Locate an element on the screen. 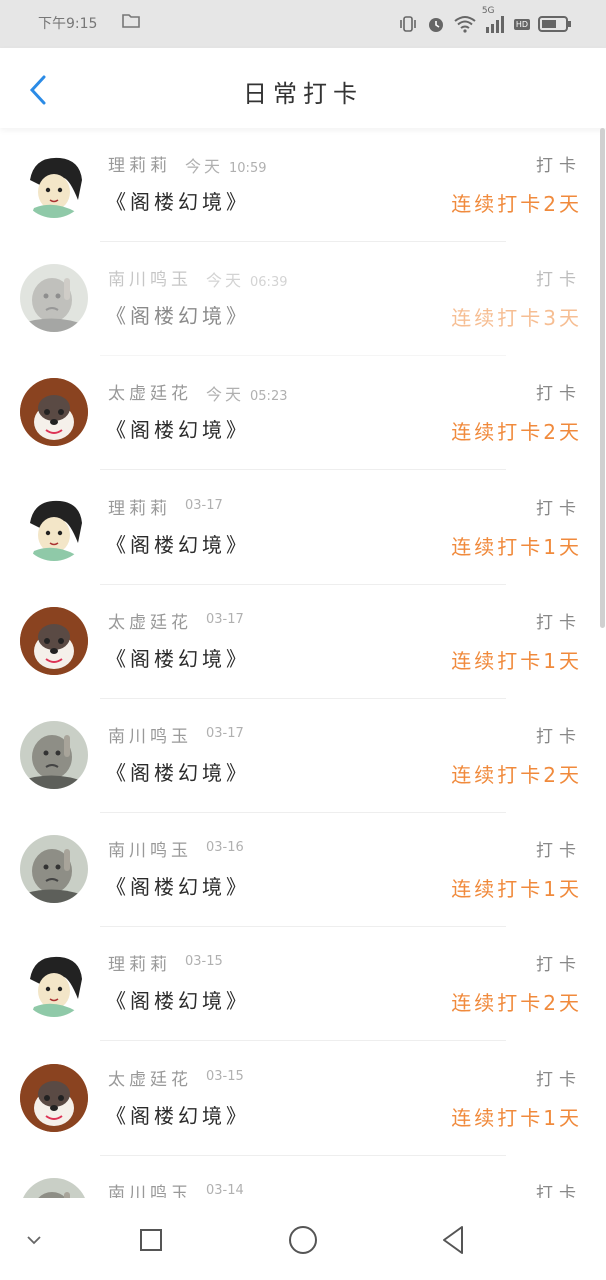 The height and width of the screenshot is (1280, 606). checkin-time: 今天 05:23 is located at coordinates (246, 393).